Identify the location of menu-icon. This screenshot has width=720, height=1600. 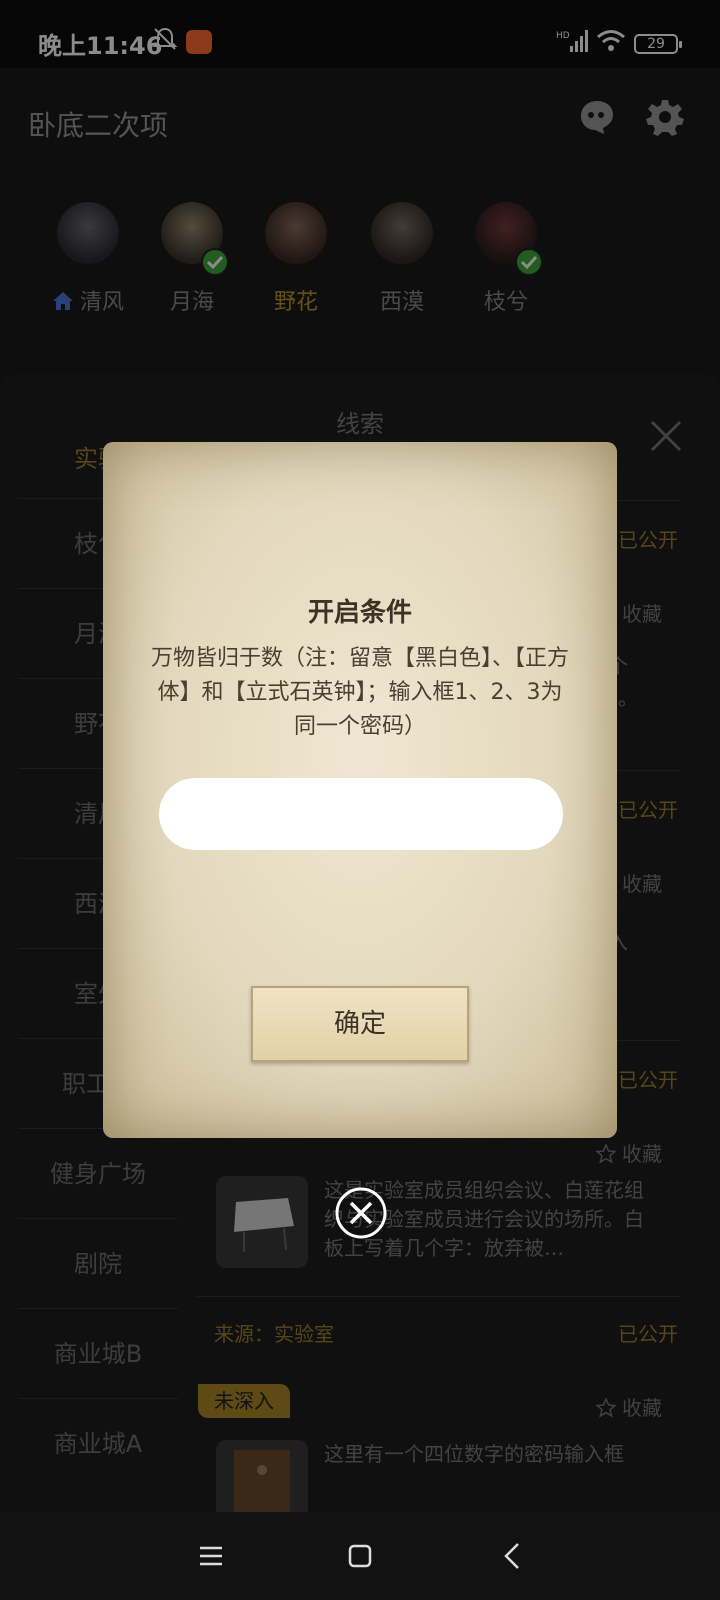
(211, 1556).